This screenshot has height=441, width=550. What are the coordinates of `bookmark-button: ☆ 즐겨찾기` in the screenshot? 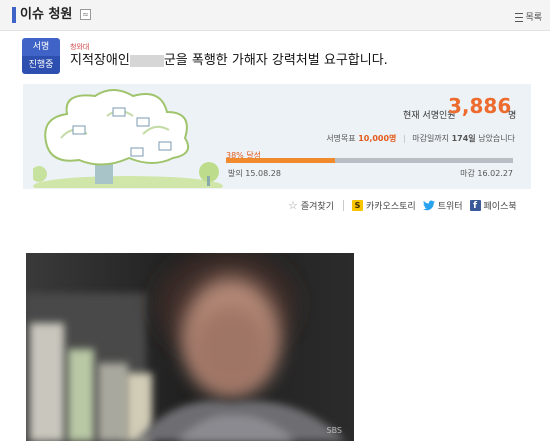 It's located at (311, 205).